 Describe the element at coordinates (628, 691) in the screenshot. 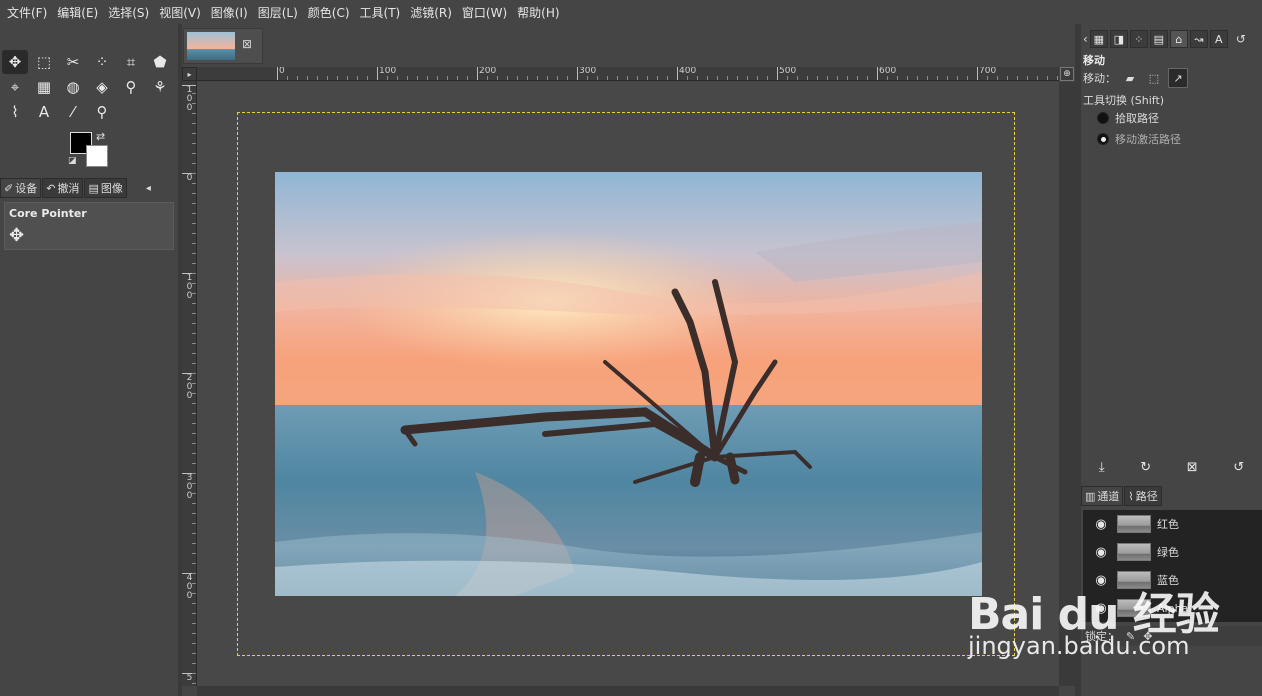

I see `horizontal-scrollbar` at that location.